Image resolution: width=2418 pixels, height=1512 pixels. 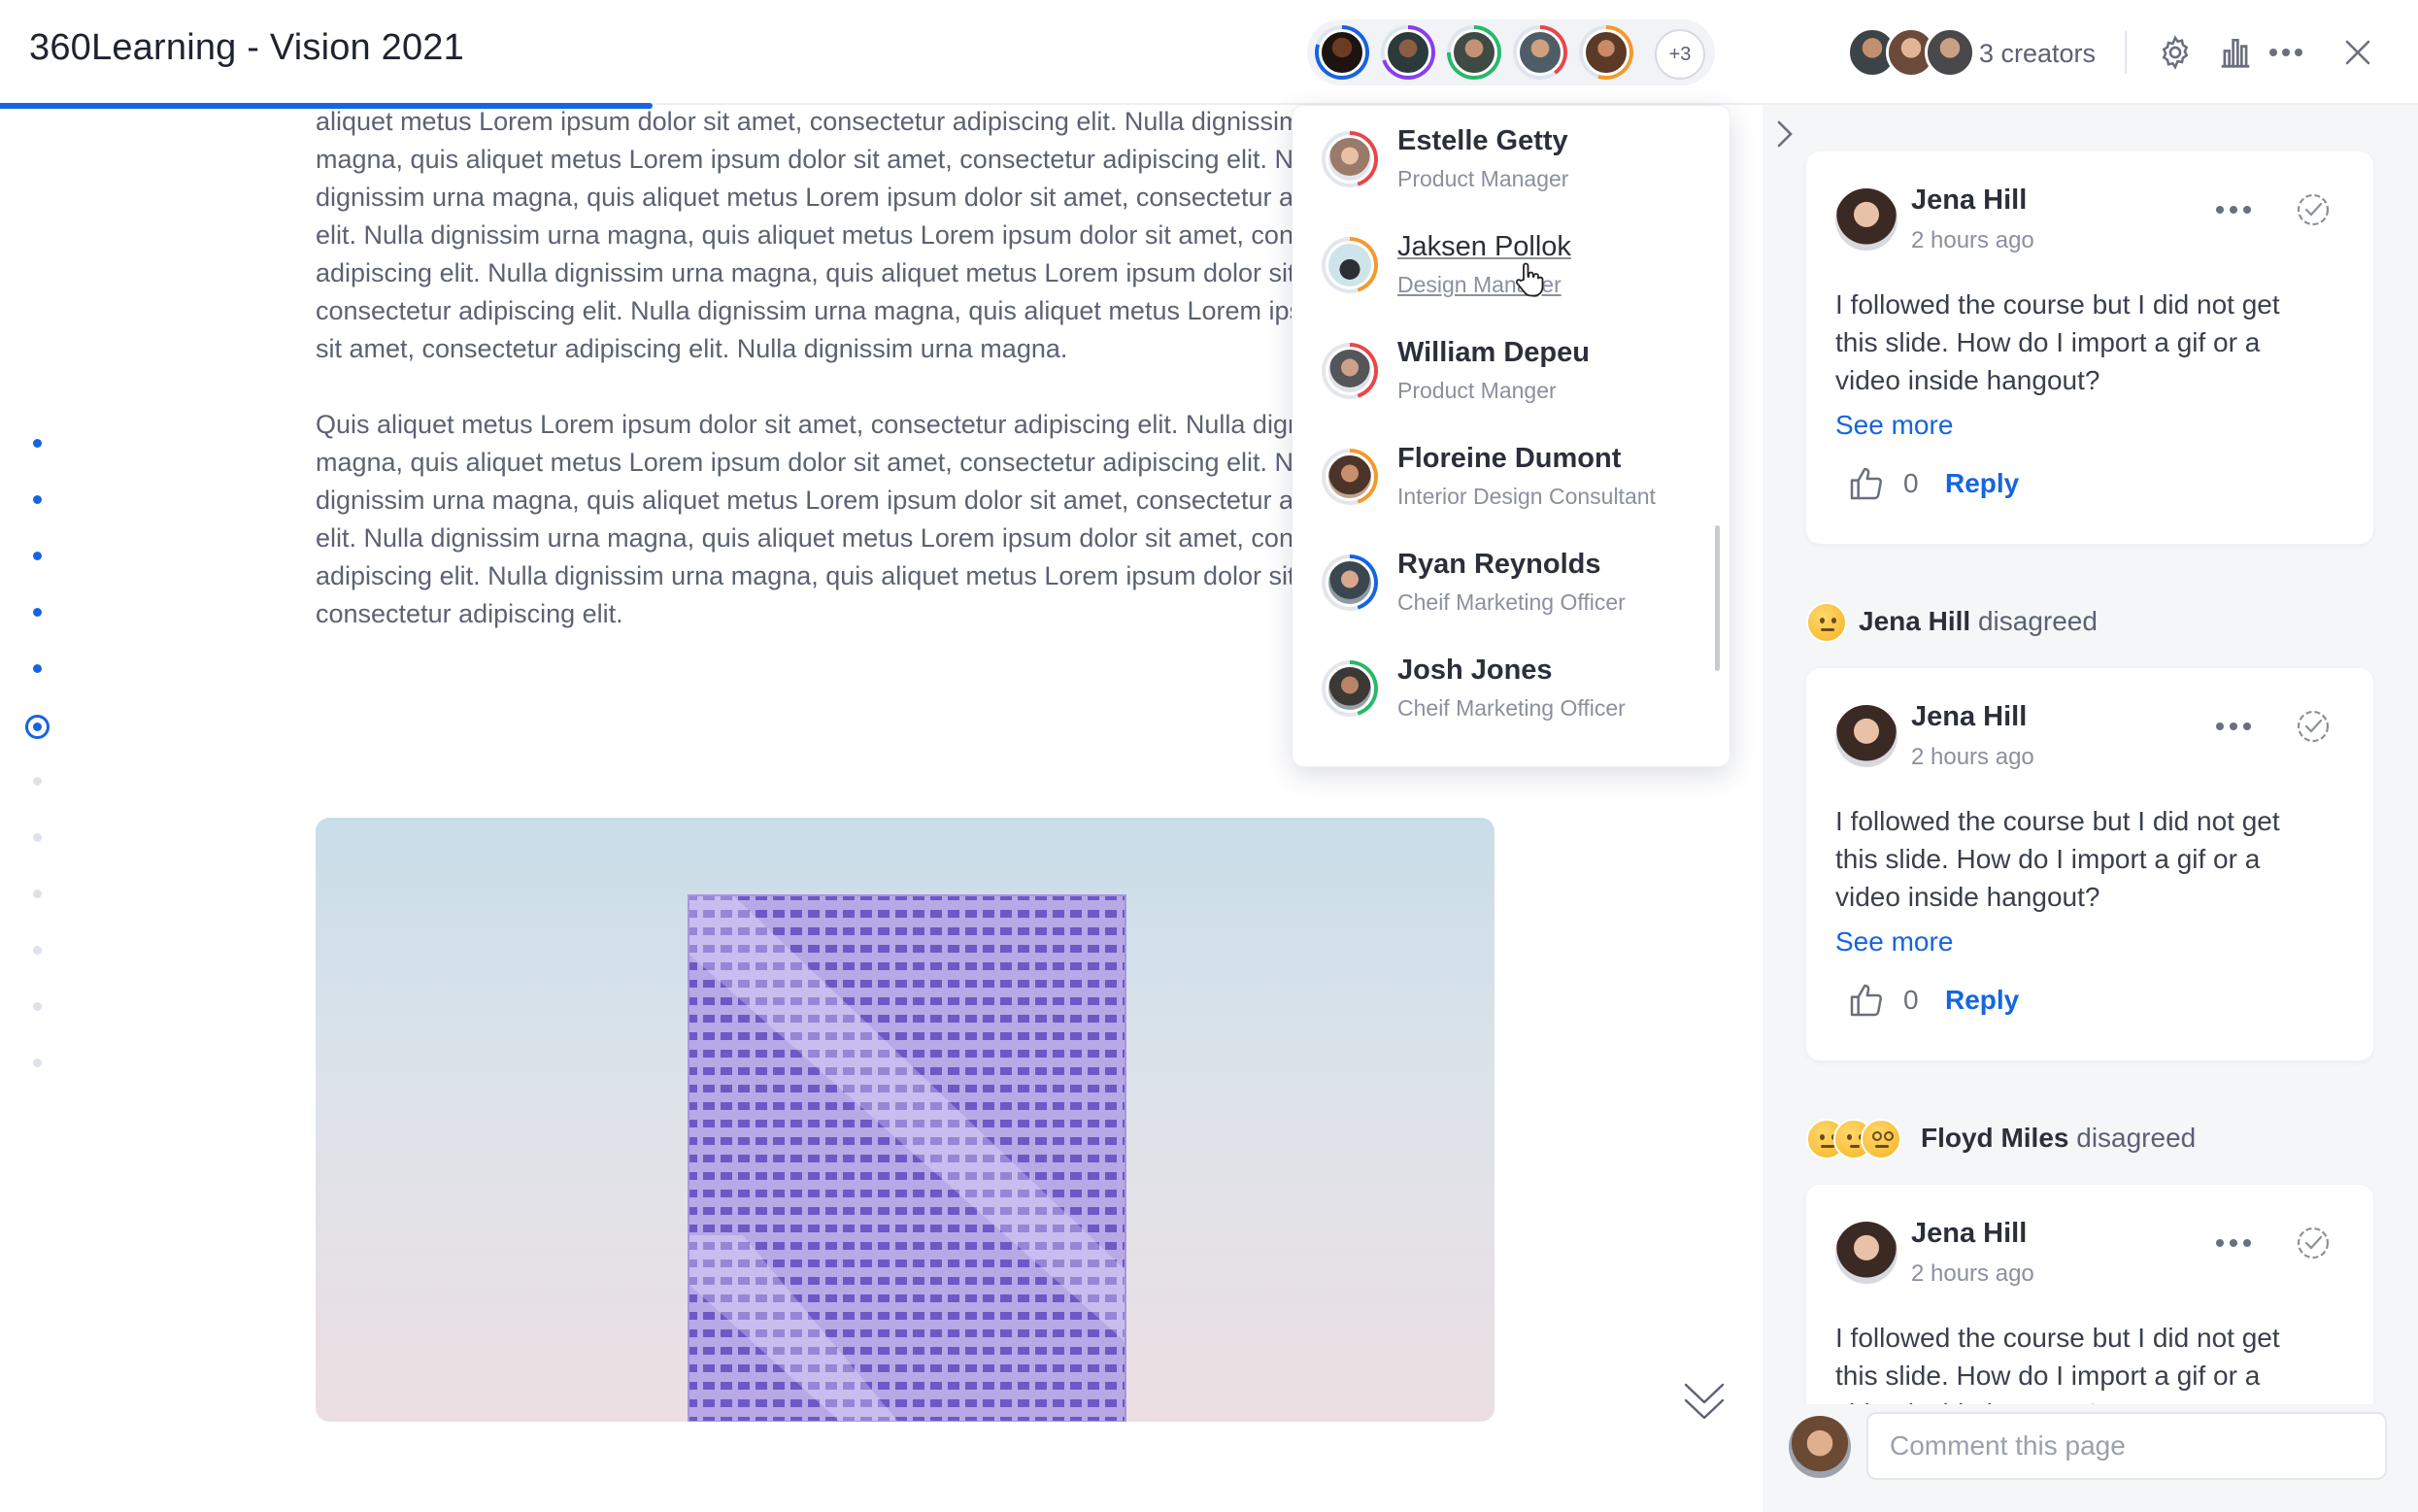 What do you see at coordinates (1483, 178) in the screenshot?
I see `participant-role: Product Manager` at bounding box center [1483, 178].